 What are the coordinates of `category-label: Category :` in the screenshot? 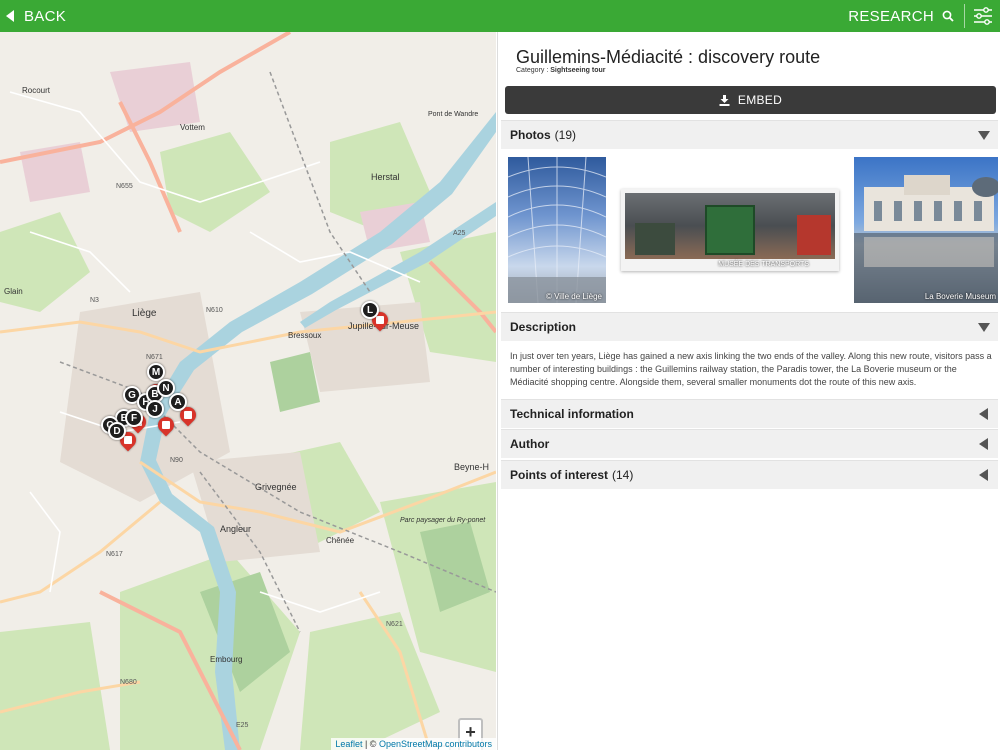 It's located at (532, 70).